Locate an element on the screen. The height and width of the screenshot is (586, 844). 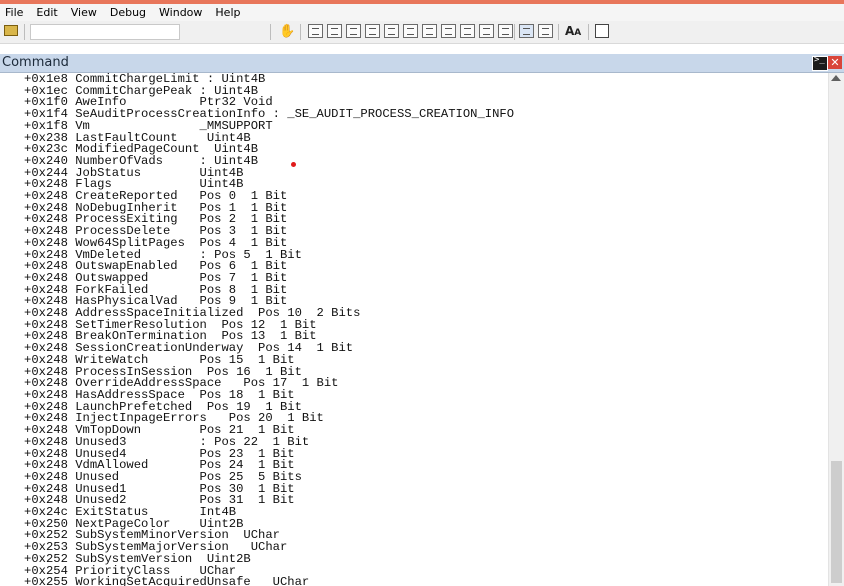
output-line: +0x255 WorkingSetAcquiredUnsafe UChar is located at coordinates (167, 580).